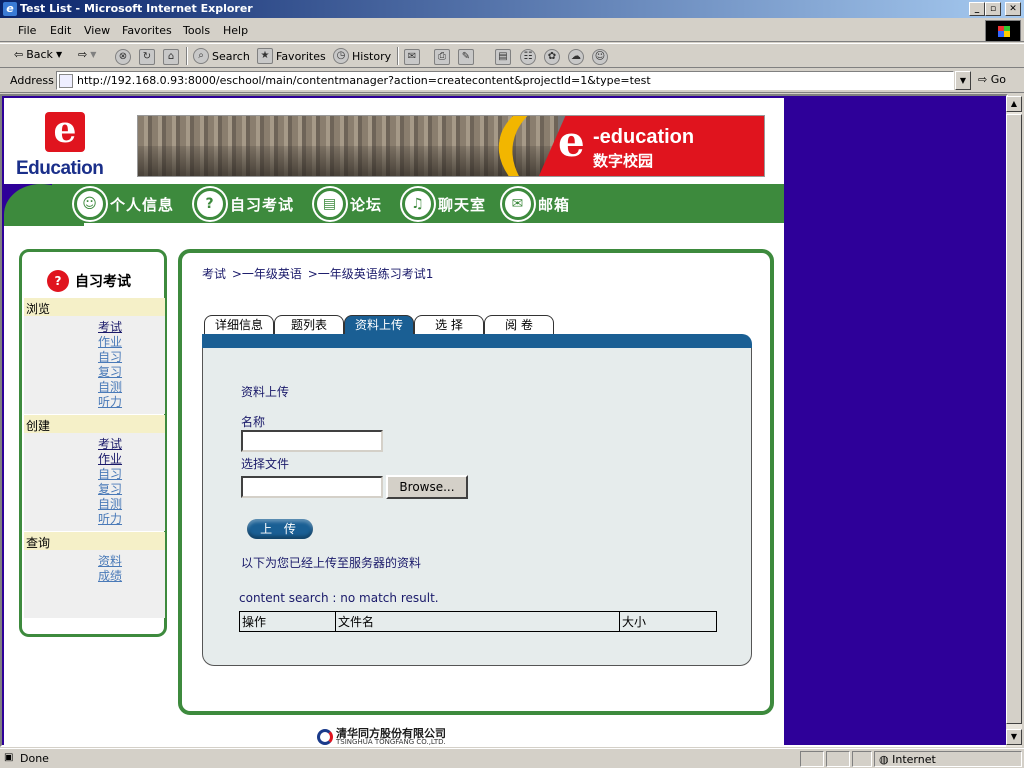 The image size is (1024, 768). I want to click on header-banner: e -education 数字校园, so click(451, 146).